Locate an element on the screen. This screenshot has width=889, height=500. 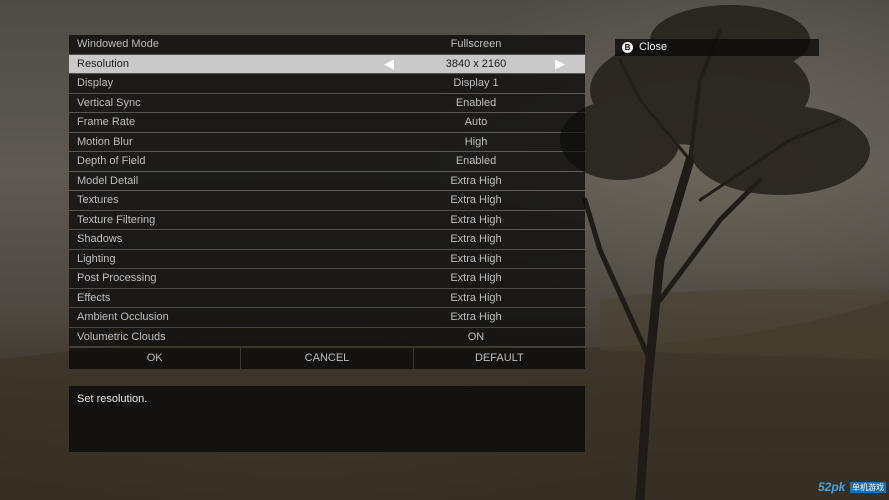
watermark-text: 单机游戏 is located at coordinates (868, 487).